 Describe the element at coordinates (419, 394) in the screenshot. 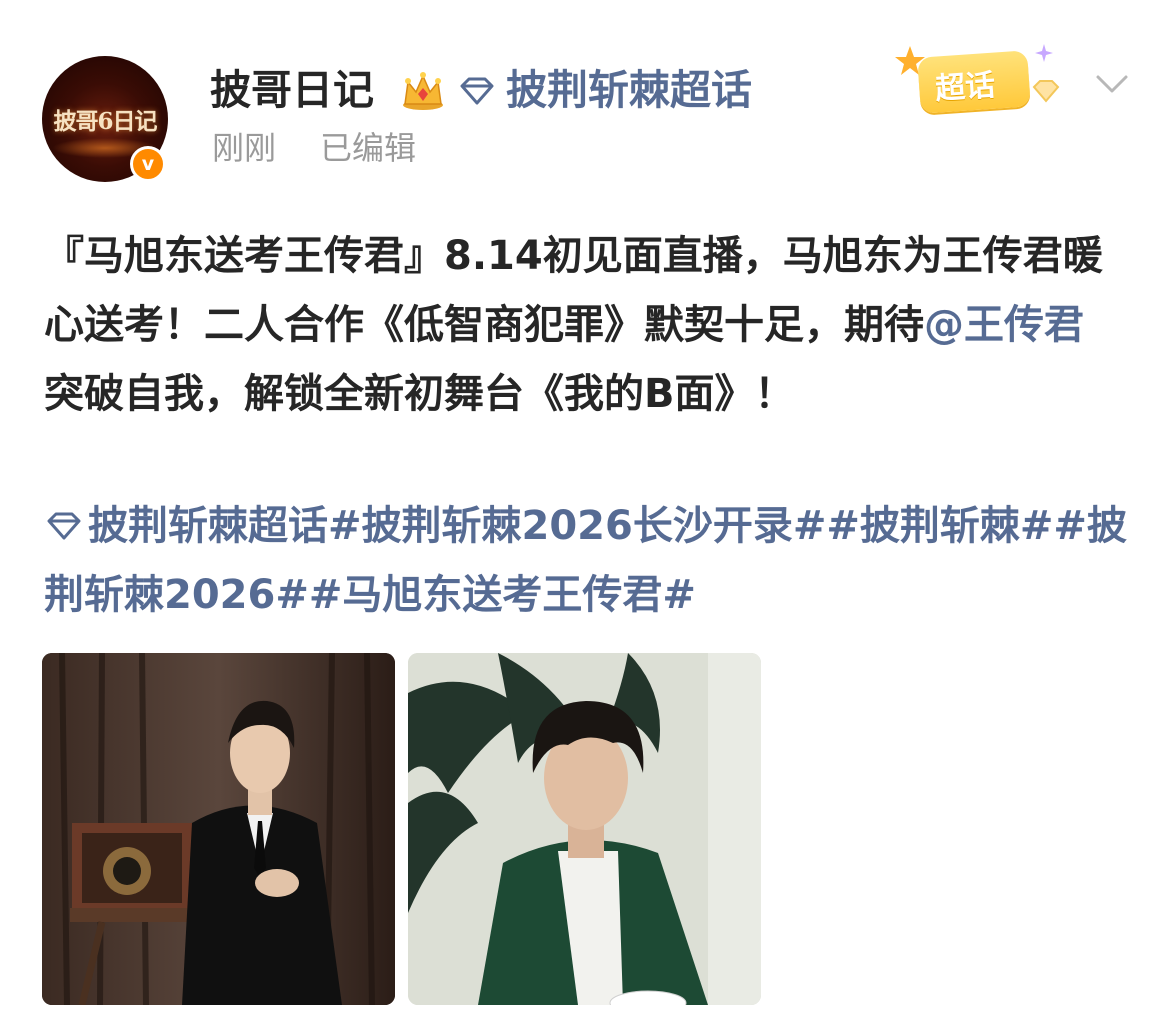

I see `post-text-part: 突破自我，解锁全新初舞台《我的B面》！` at that location.